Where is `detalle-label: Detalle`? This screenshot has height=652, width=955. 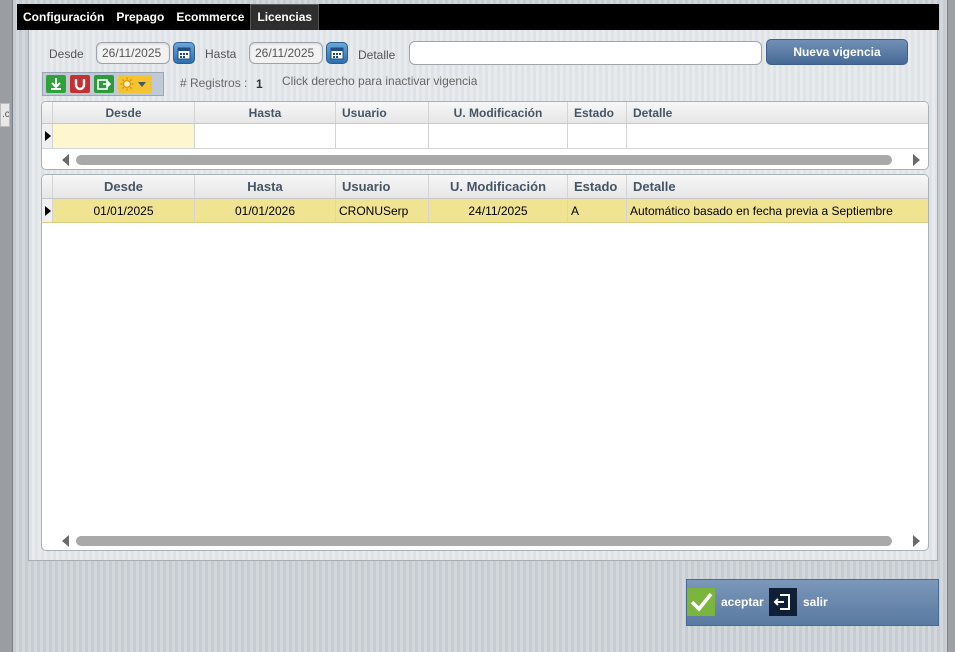
detalle-label: Detalle is located at coordinates (377, 55).